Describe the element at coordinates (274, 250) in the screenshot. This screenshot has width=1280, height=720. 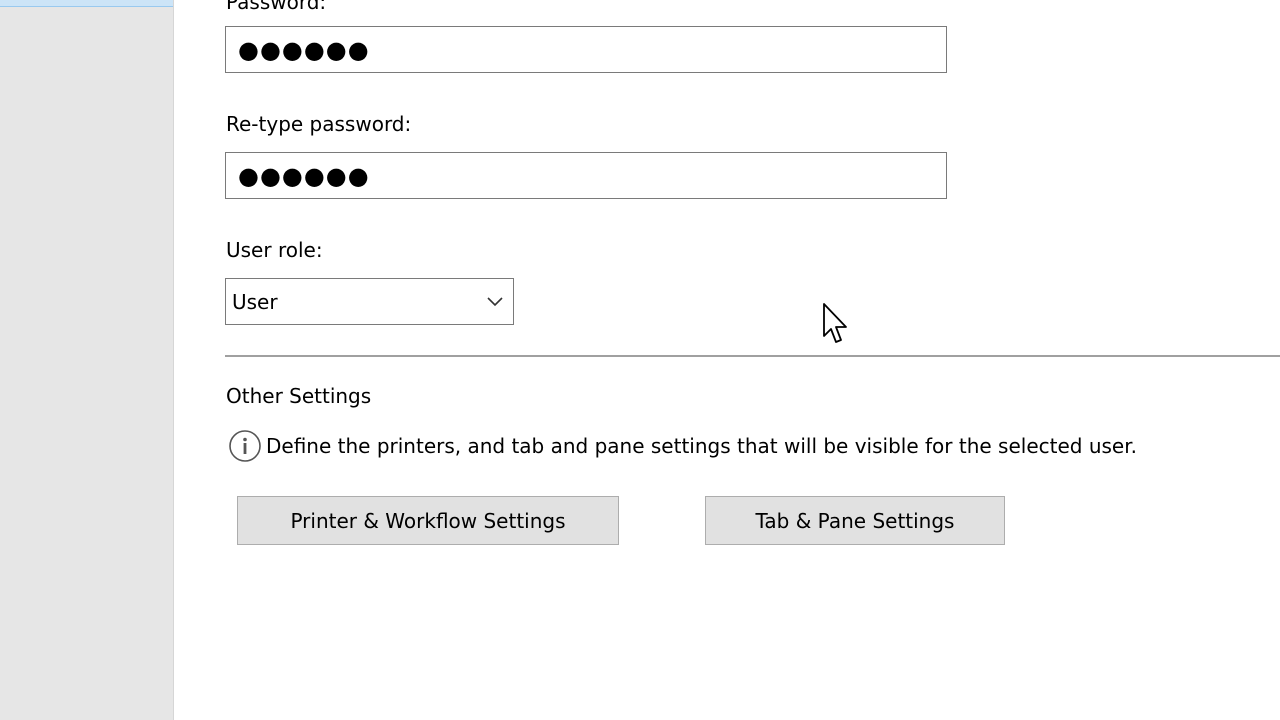
I see `user-role-label: User role:` at that location.